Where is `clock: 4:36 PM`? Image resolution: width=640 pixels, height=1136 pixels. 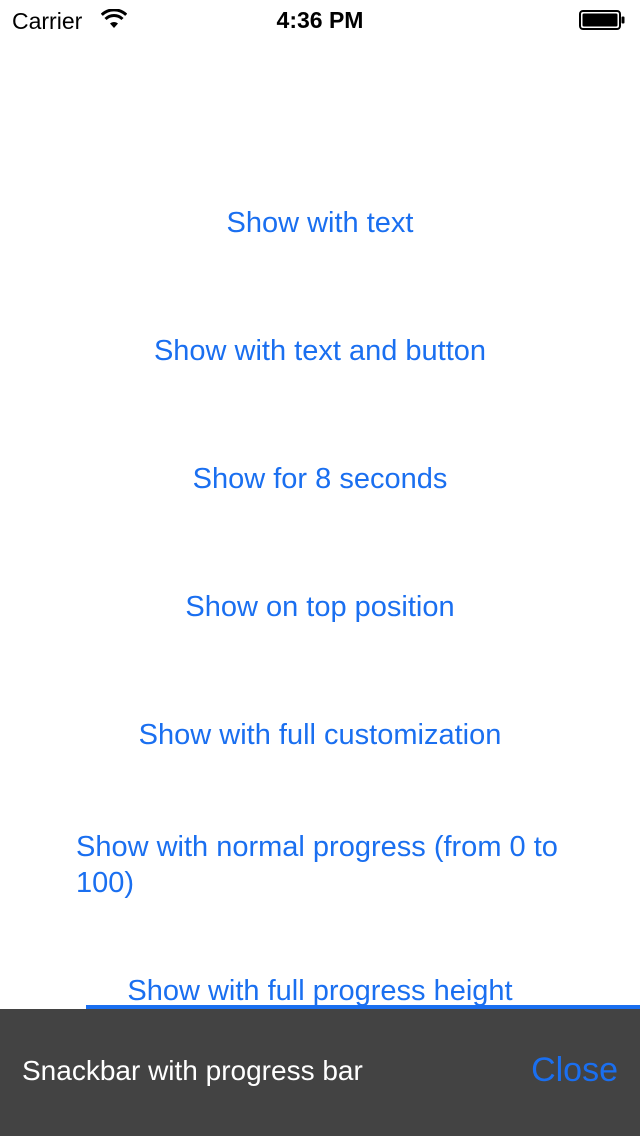
clock: 4:36 PM is located at coordinates (320, 20).